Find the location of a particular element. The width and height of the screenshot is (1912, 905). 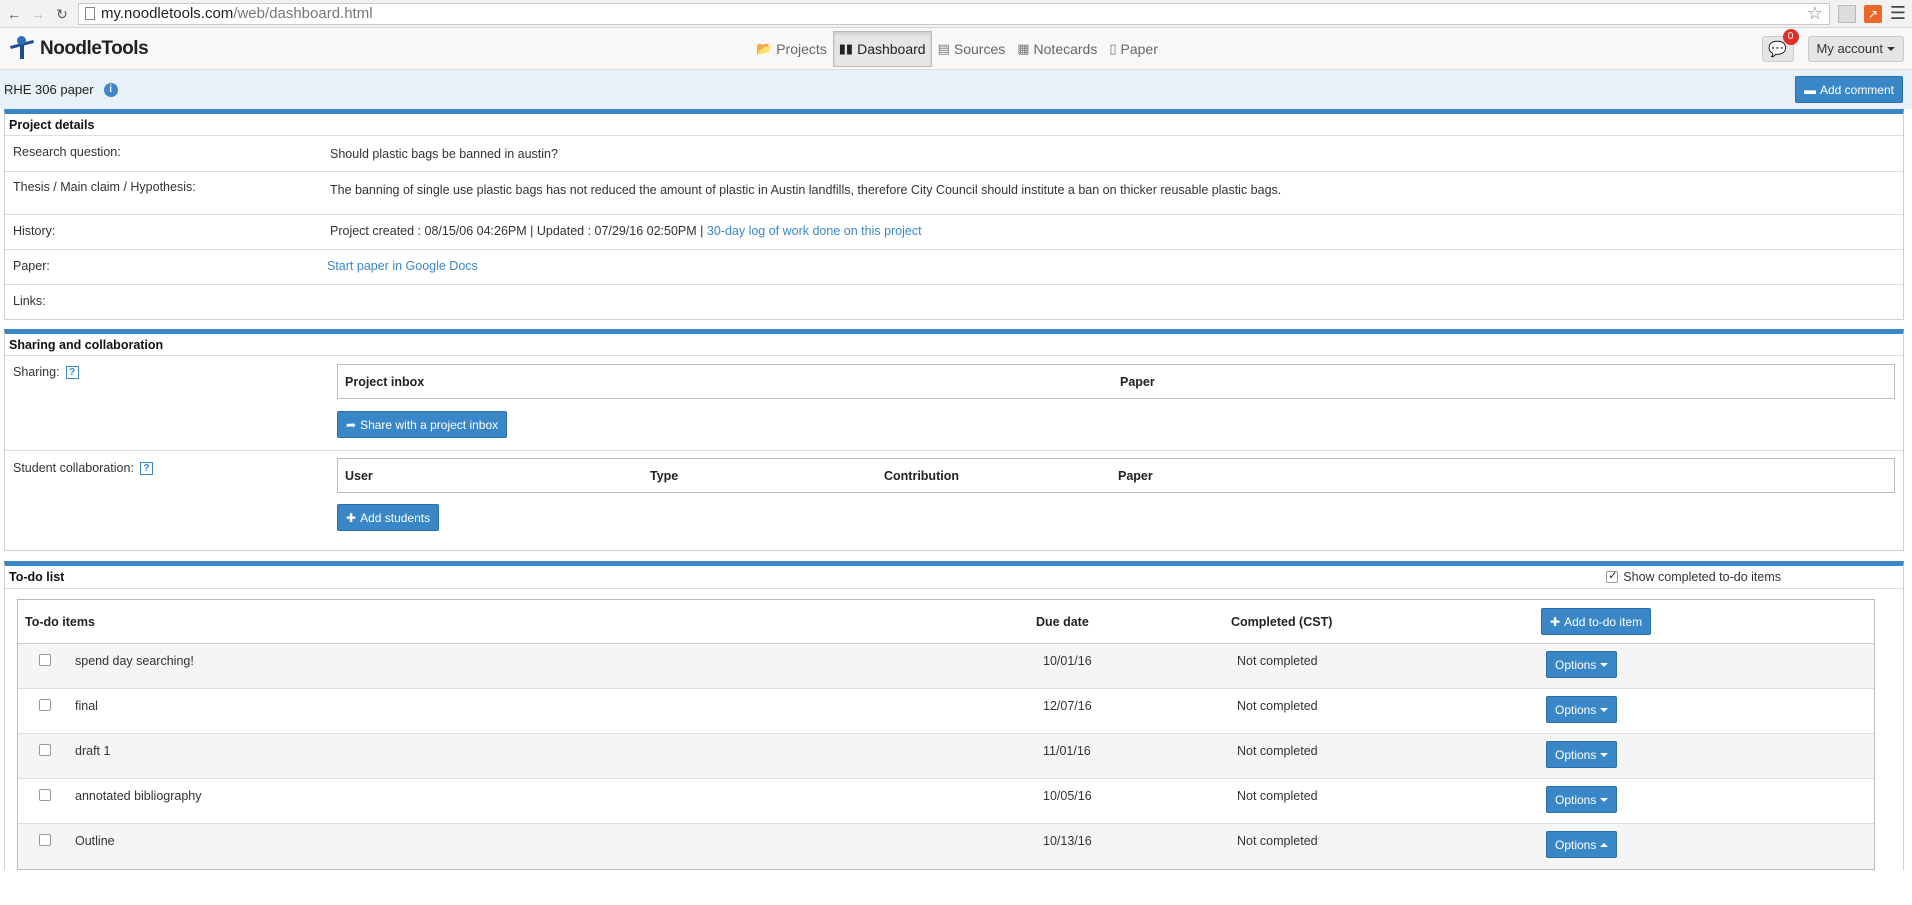

logo-figure-icon is located at coordinates (22, 49).